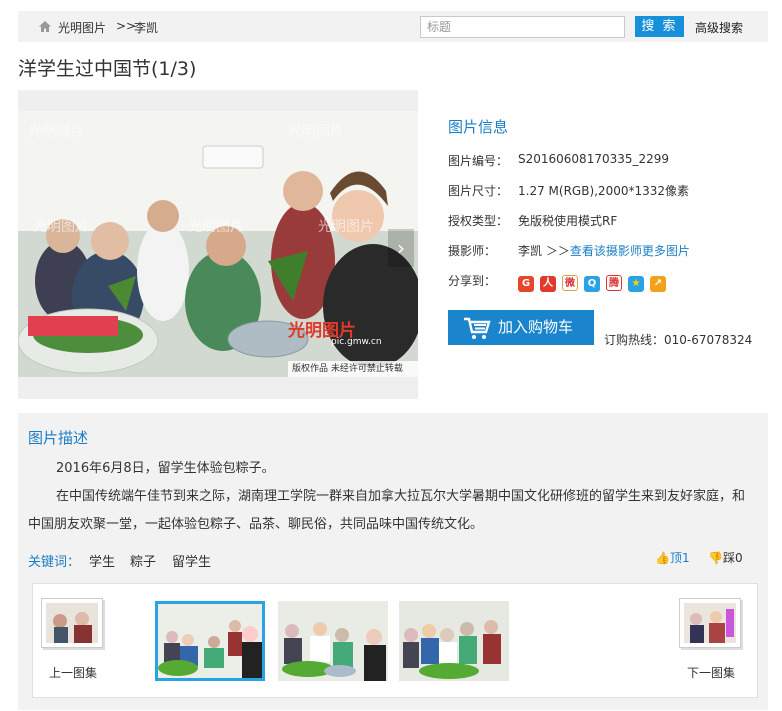  I want to click on downvote-label: 踩0, so click(732, 558).